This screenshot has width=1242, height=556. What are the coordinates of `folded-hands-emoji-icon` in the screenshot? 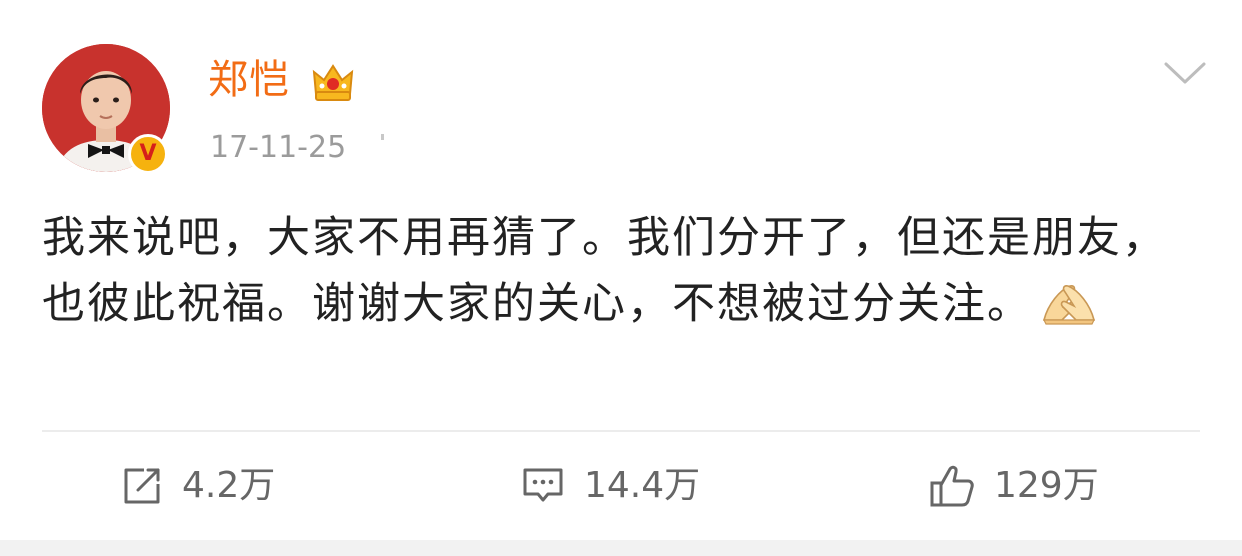 It's located at (1069, 305).